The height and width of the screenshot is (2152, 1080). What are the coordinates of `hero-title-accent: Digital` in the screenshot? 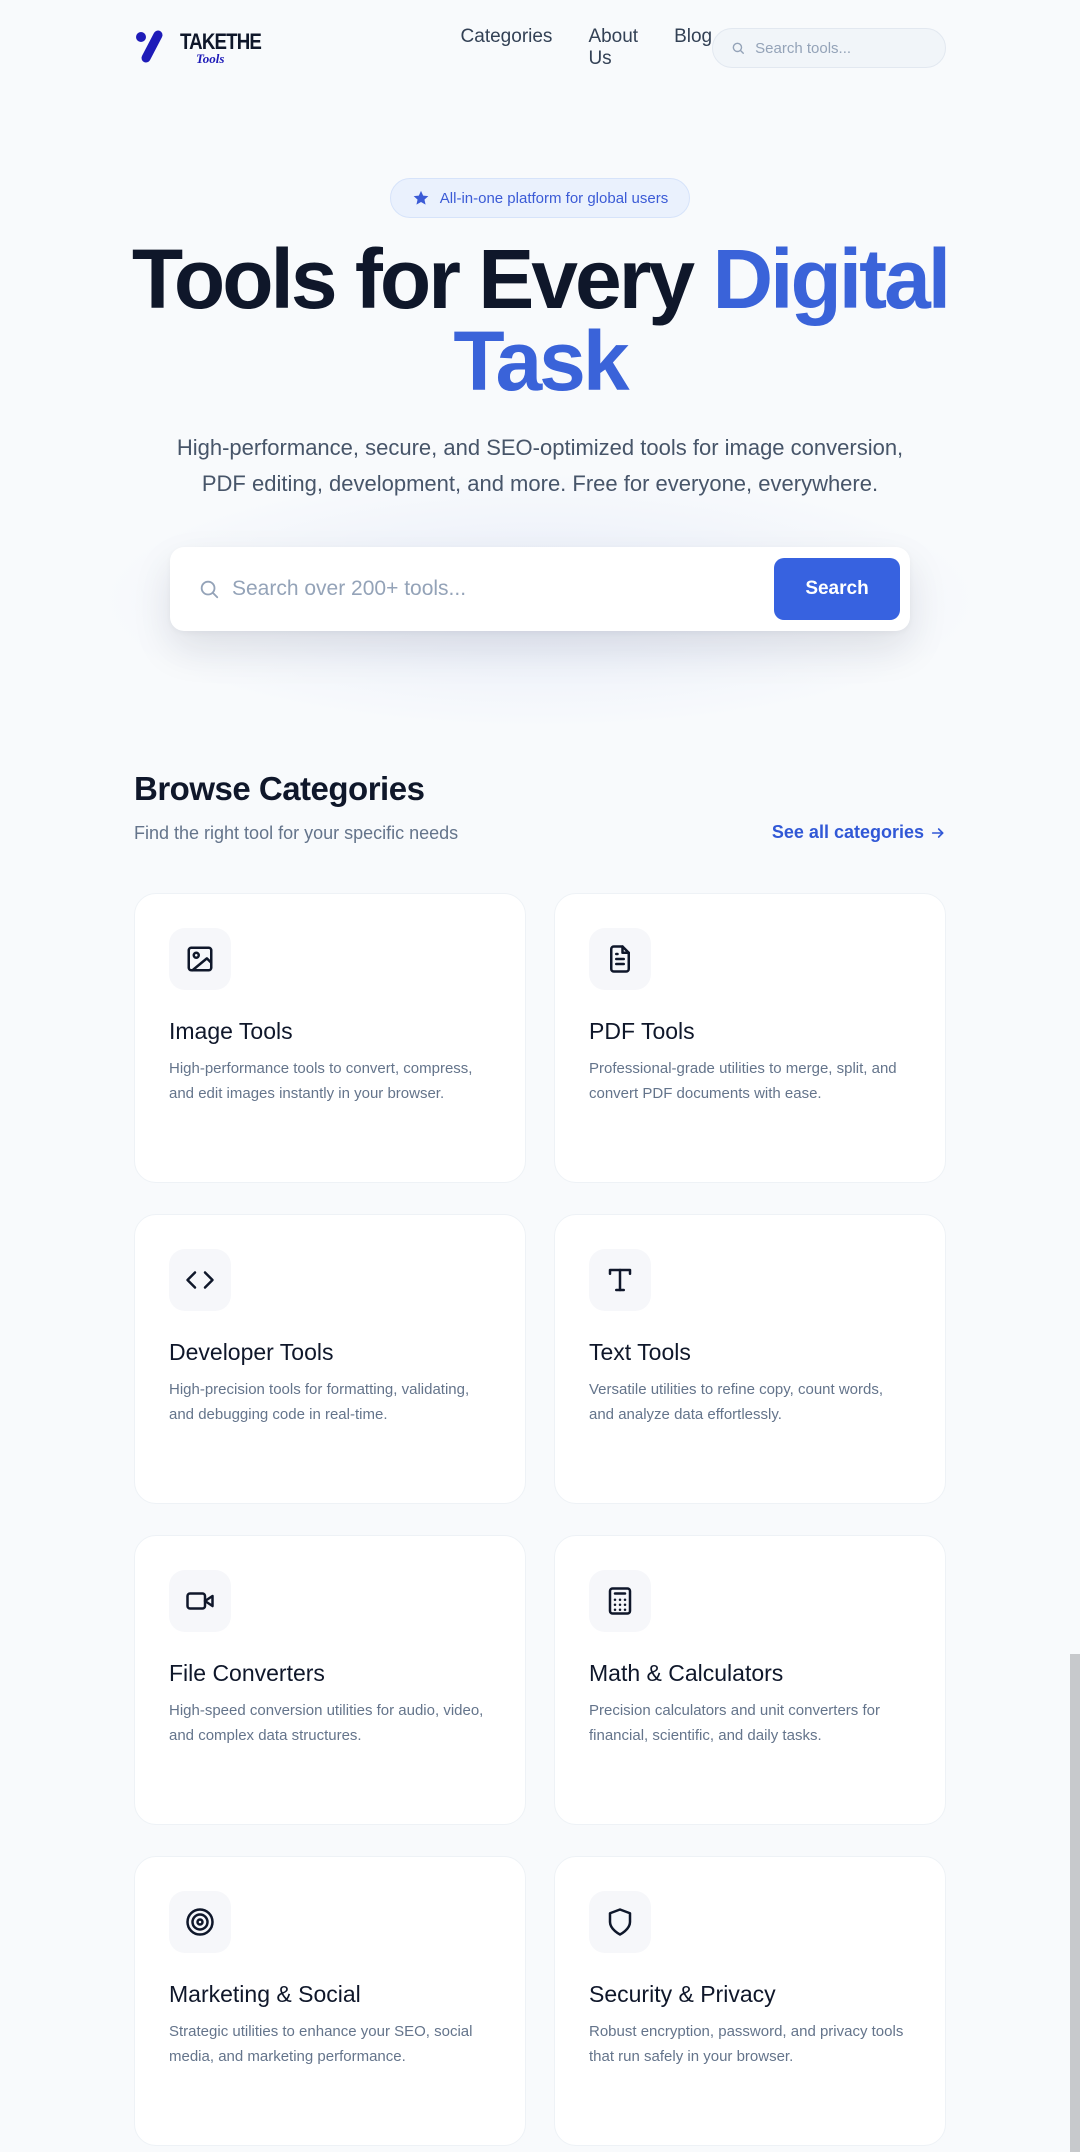 It's located at (831, 279).